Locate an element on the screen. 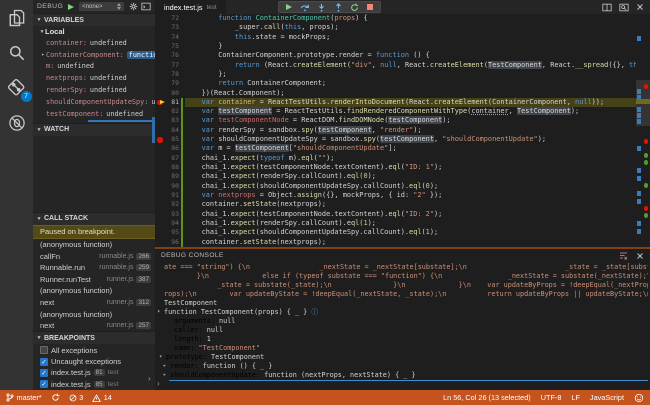  cursor-position: Ln 56, Col 26 (13 selected) is located at coordinates (487, 397).